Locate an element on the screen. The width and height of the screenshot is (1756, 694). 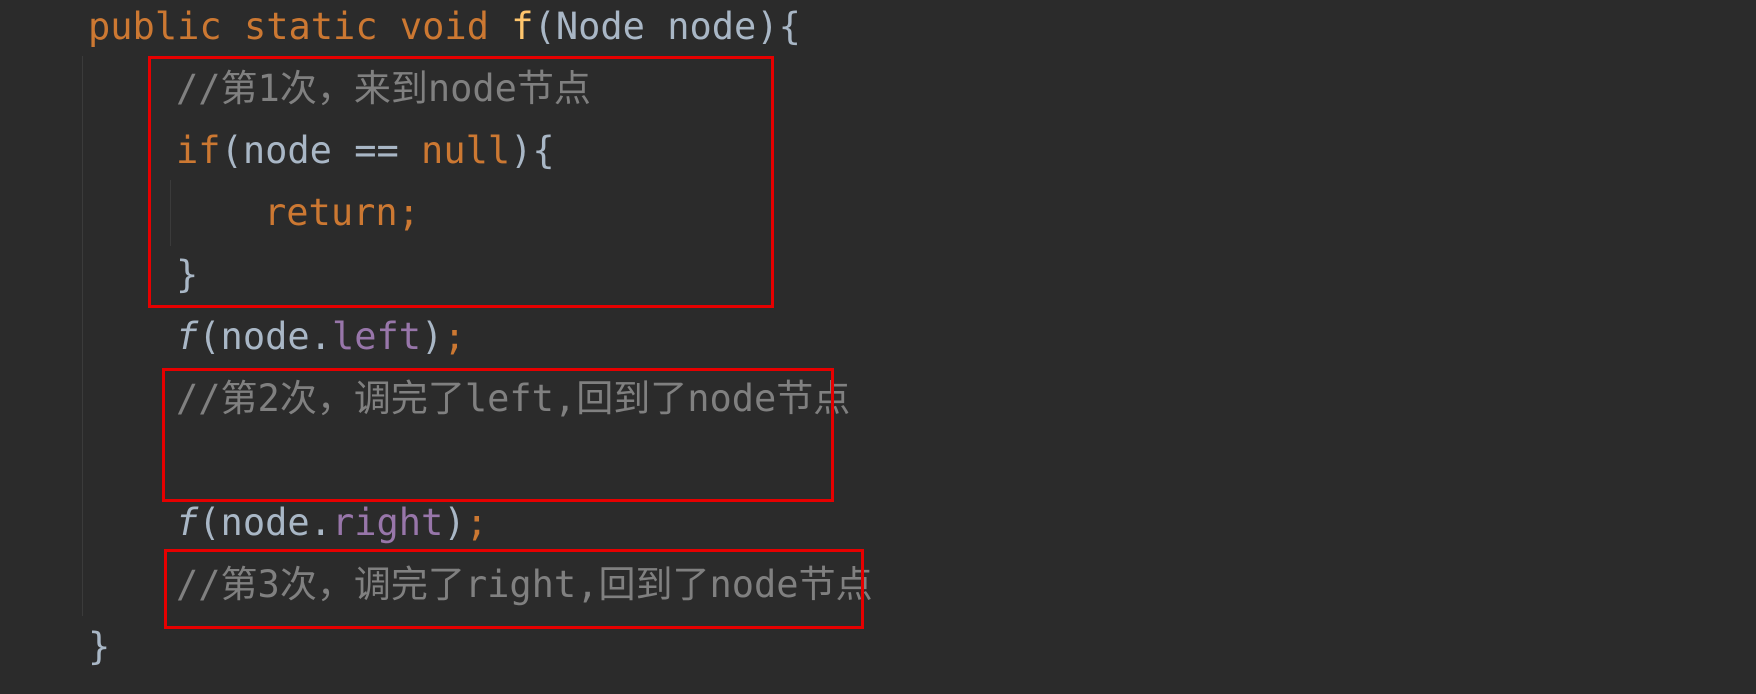
call-fn-left: f is located at coordinates (187, 336).